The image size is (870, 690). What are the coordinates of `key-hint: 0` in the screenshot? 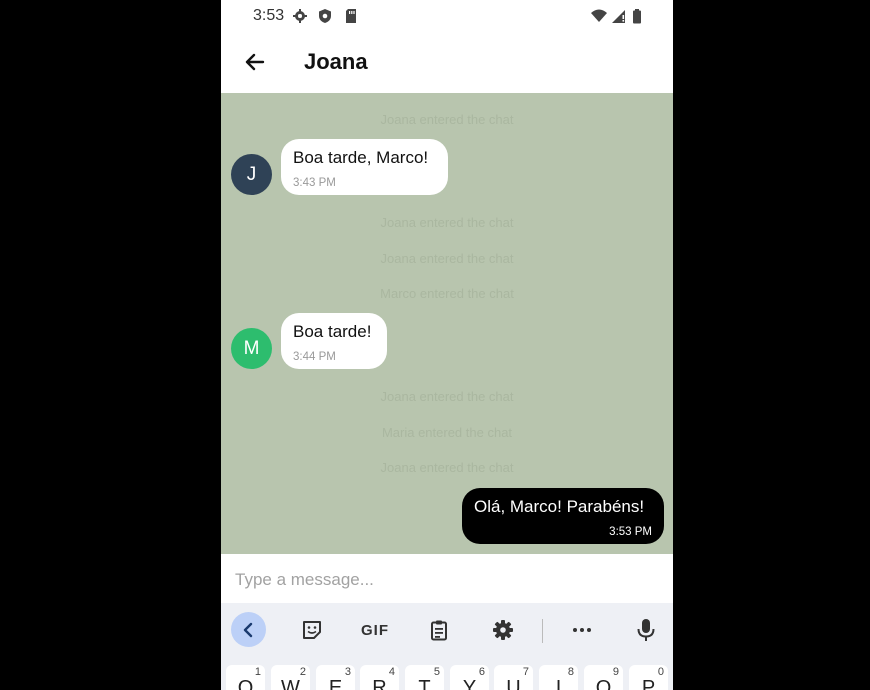 It's located at (660, 672).